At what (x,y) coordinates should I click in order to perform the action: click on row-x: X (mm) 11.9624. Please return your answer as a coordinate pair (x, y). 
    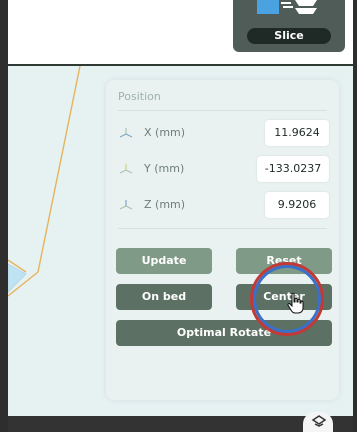
    Looking at the image, I should click on (222, 134).